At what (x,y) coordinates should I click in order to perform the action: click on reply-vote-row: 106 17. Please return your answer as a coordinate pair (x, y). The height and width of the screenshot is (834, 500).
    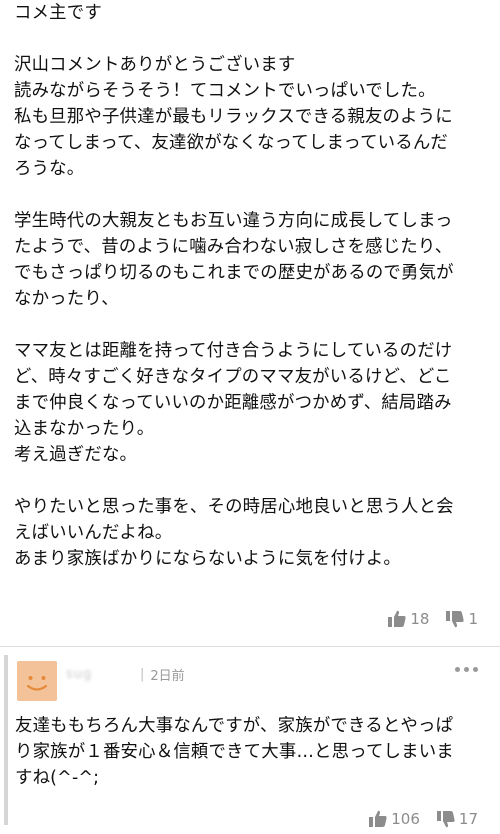
    Looking at the image, I should click on (415, 819).